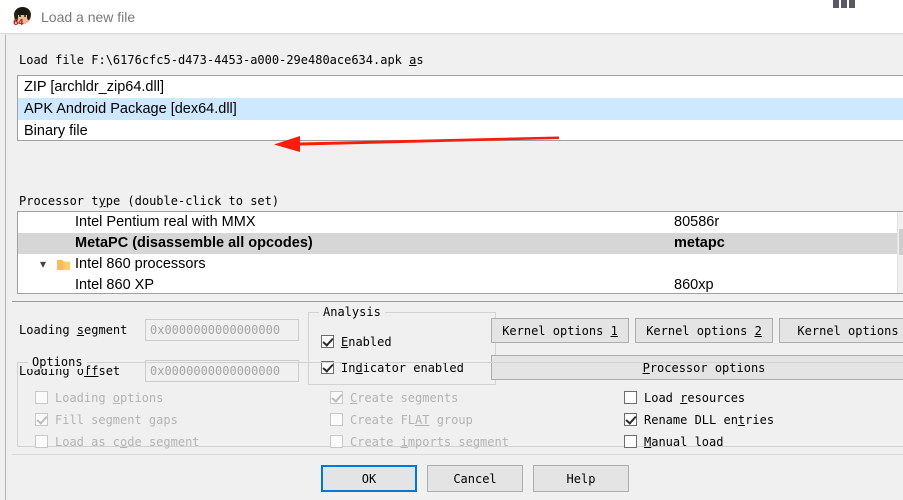 Image resolution: width=903 pixels, height=500 pixels. I want to click on option-load-resources-row: Load resources, so click(684, 397).